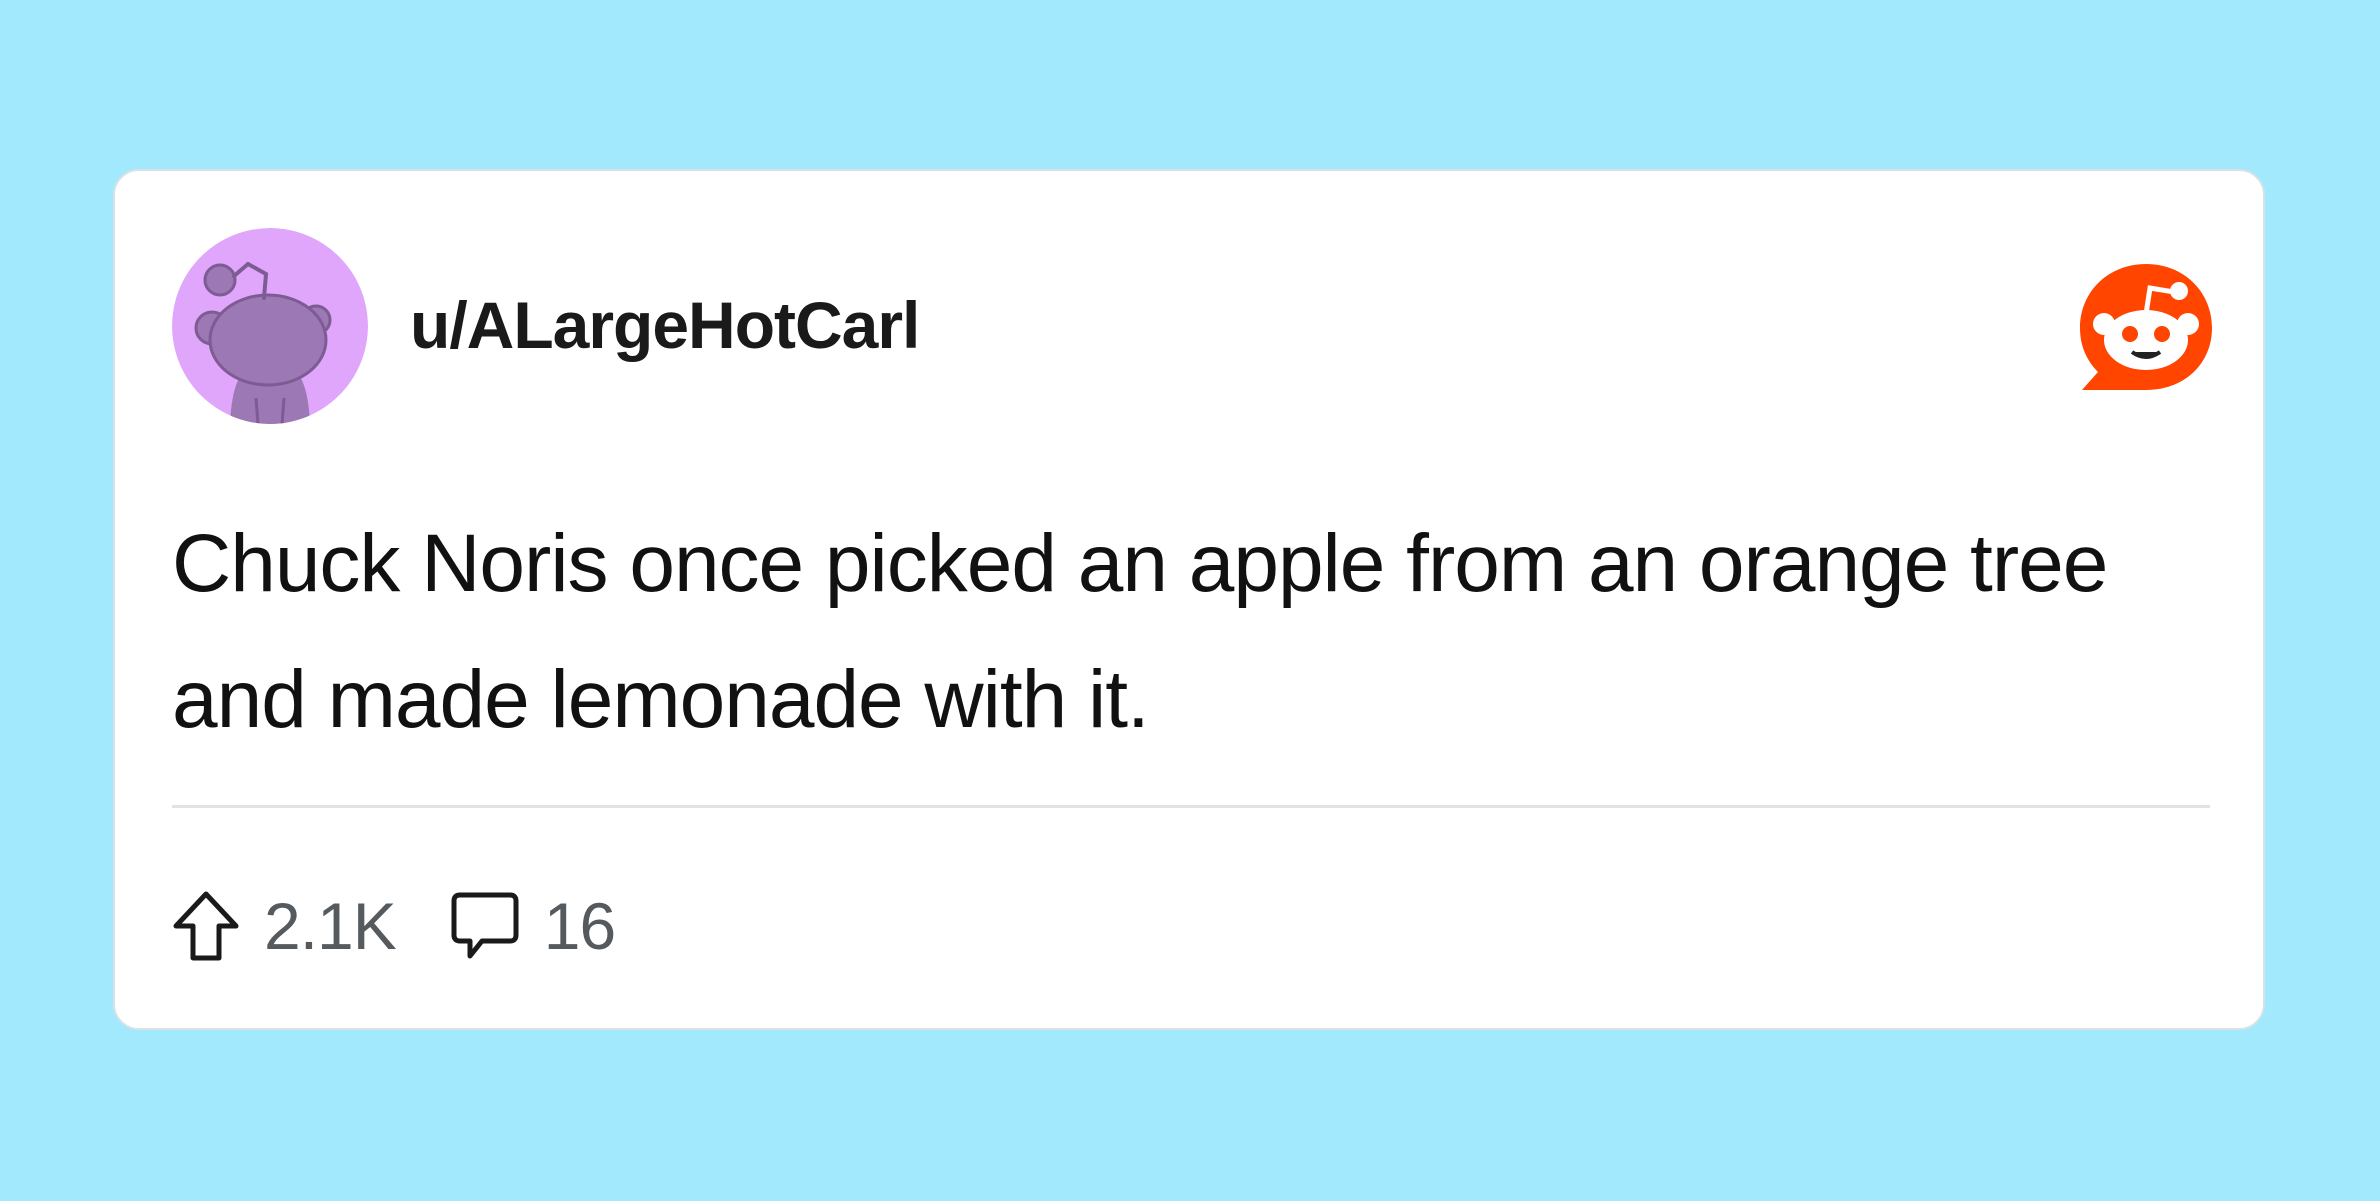  I want to click on comments-button: 16, so click(533, 926).